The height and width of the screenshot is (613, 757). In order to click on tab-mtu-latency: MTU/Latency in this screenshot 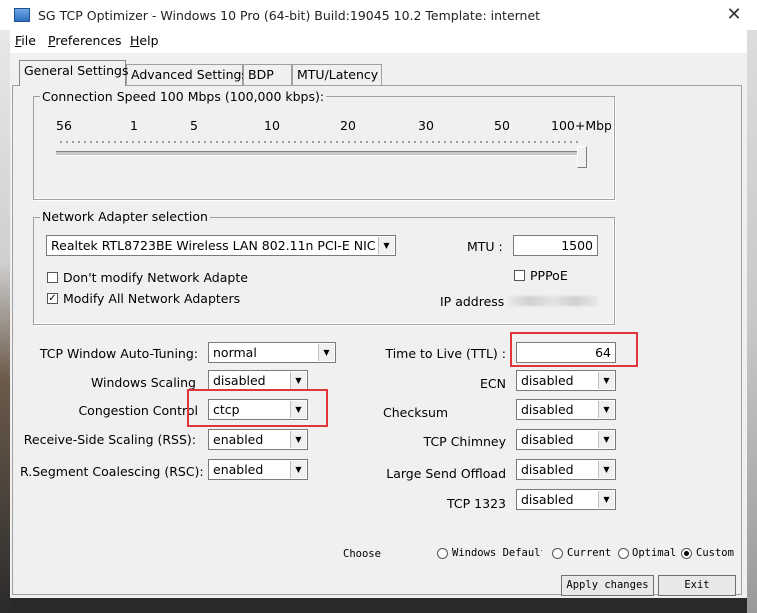, I will do `click(337, 74)`.